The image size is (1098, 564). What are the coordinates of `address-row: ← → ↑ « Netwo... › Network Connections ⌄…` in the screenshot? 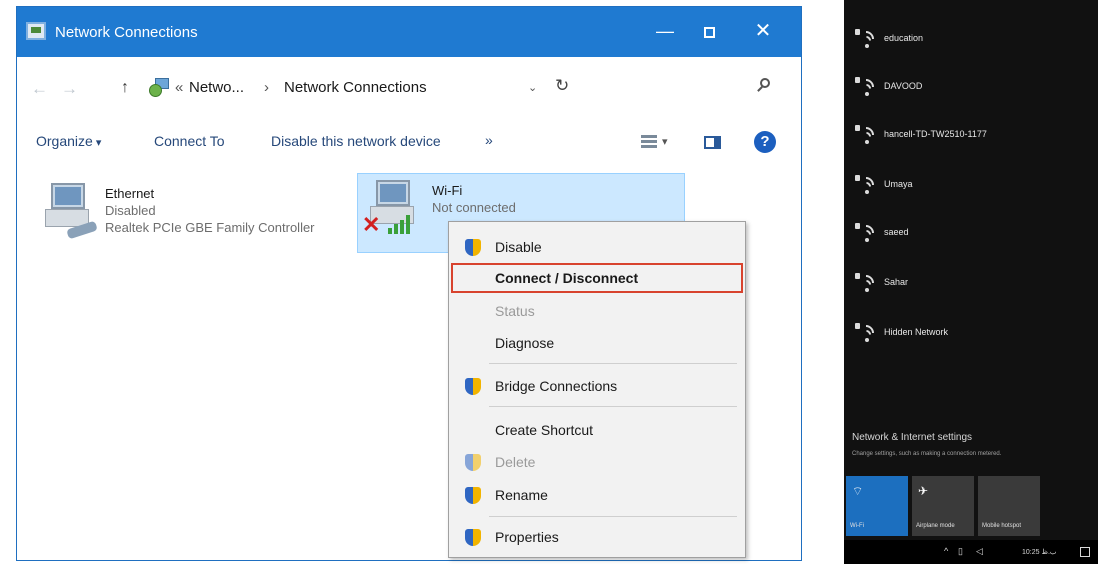 It's located at (409, 89).